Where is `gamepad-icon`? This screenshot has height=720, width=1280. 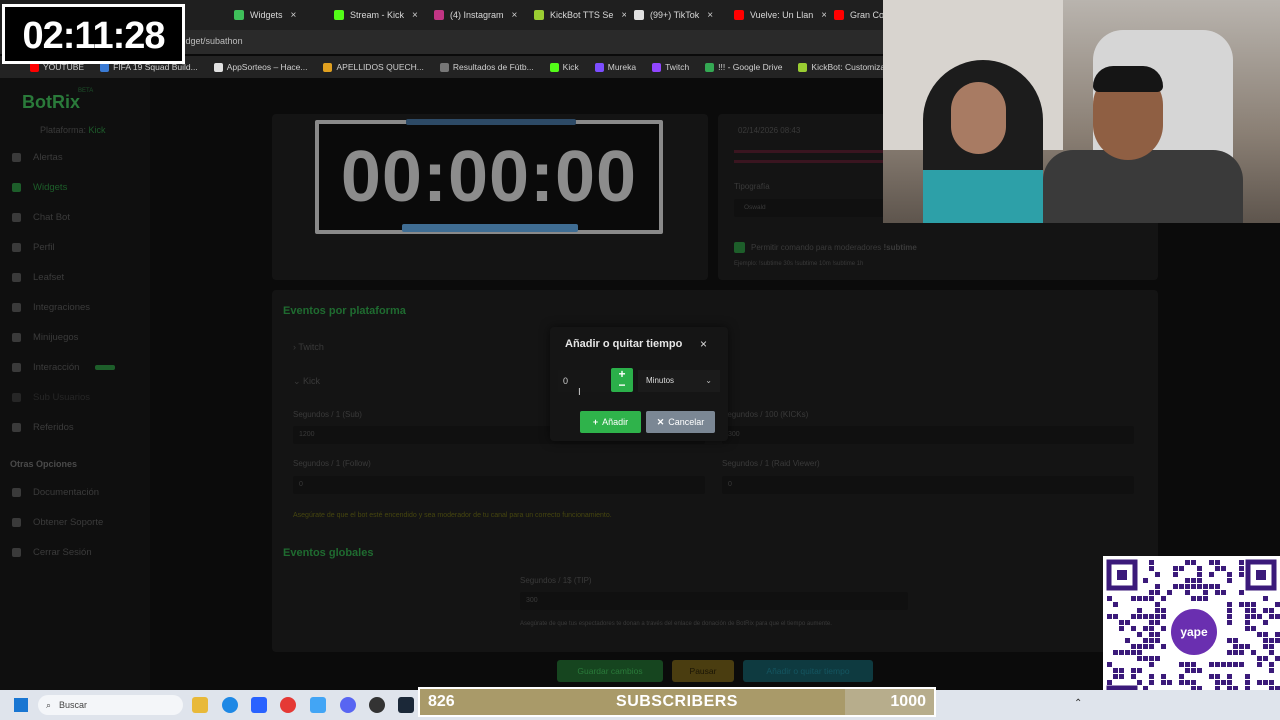
gamepad-icon is located at coordinates (16, 337).